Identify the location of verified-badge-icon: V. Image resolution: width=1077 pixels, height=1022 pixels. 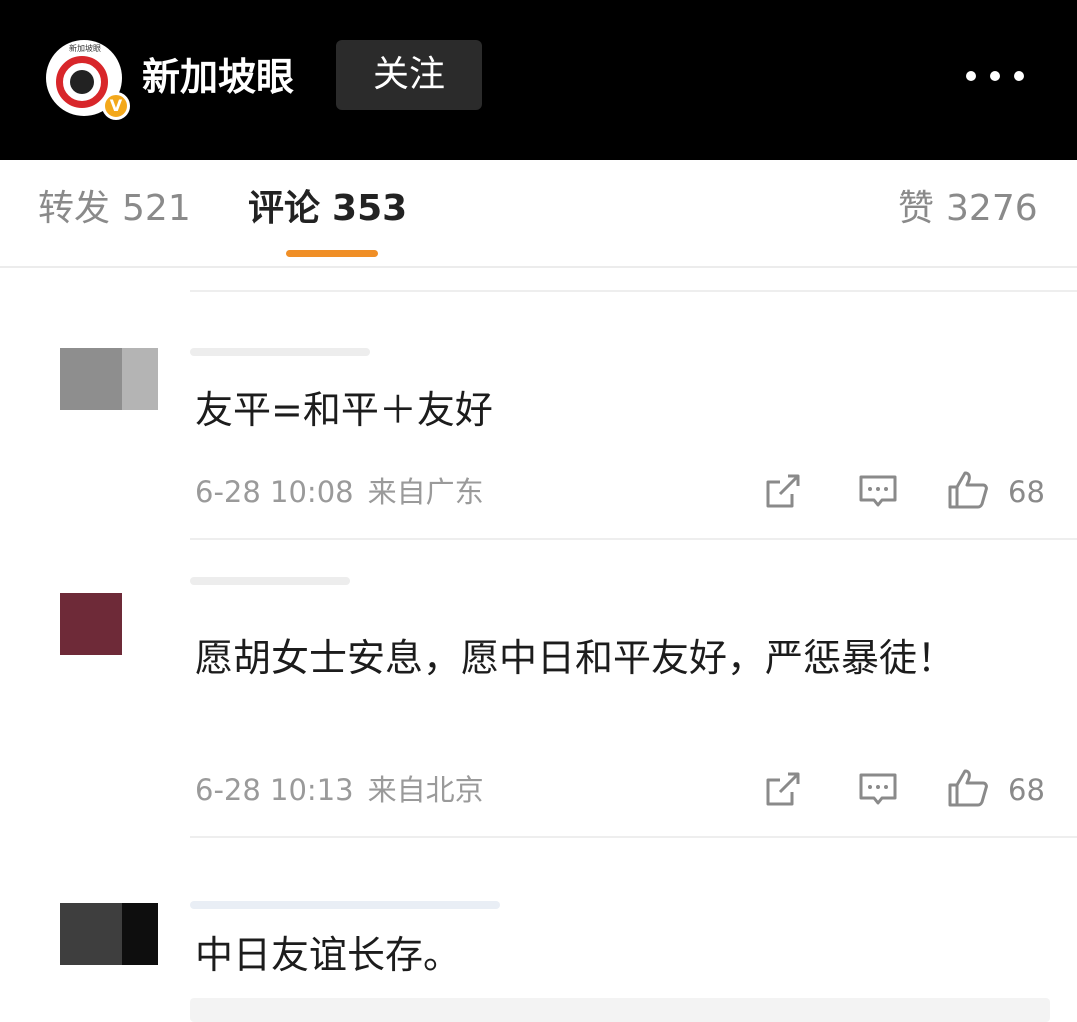
(116, 106).